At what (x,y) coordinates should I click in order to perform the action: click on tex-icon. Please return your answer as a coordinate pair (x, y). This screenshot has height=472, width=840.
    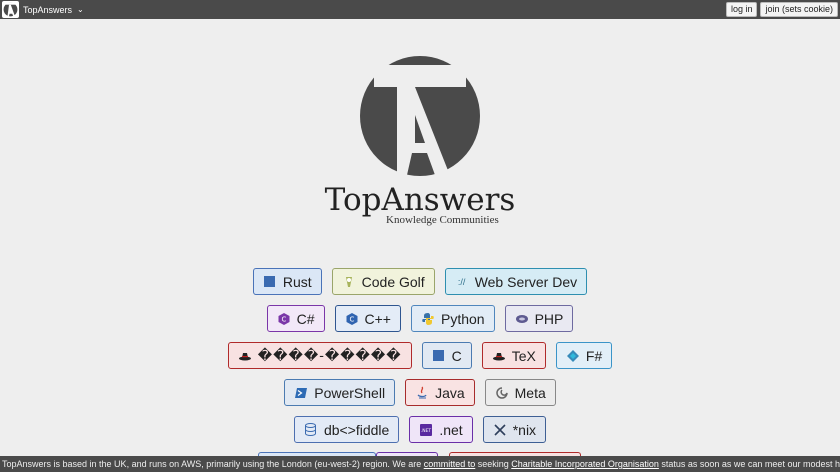
    Looking at the image, I should click on (498, 356).